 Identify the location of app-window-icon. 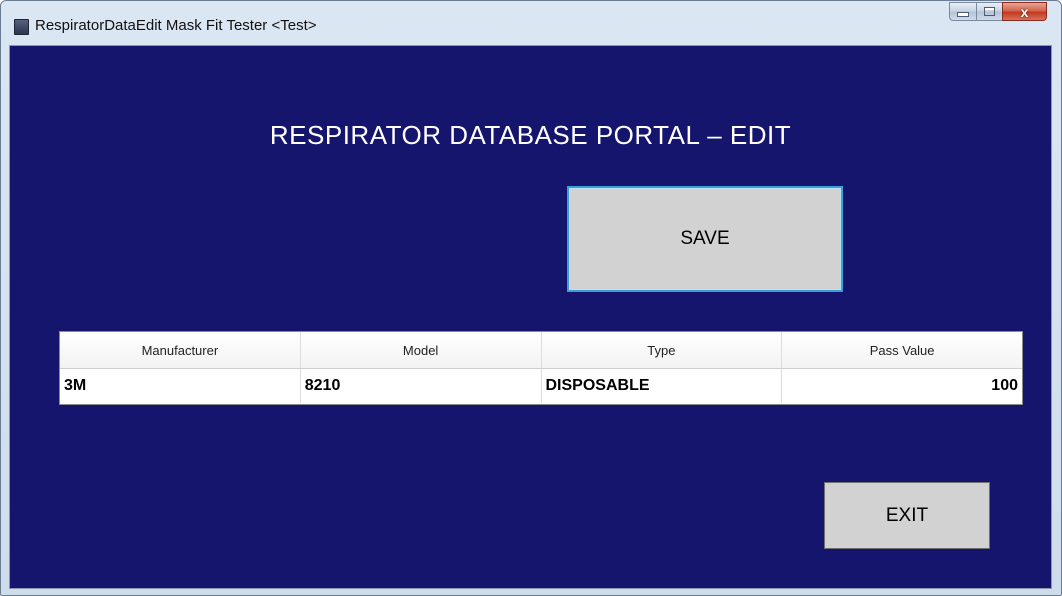
(21, 27).